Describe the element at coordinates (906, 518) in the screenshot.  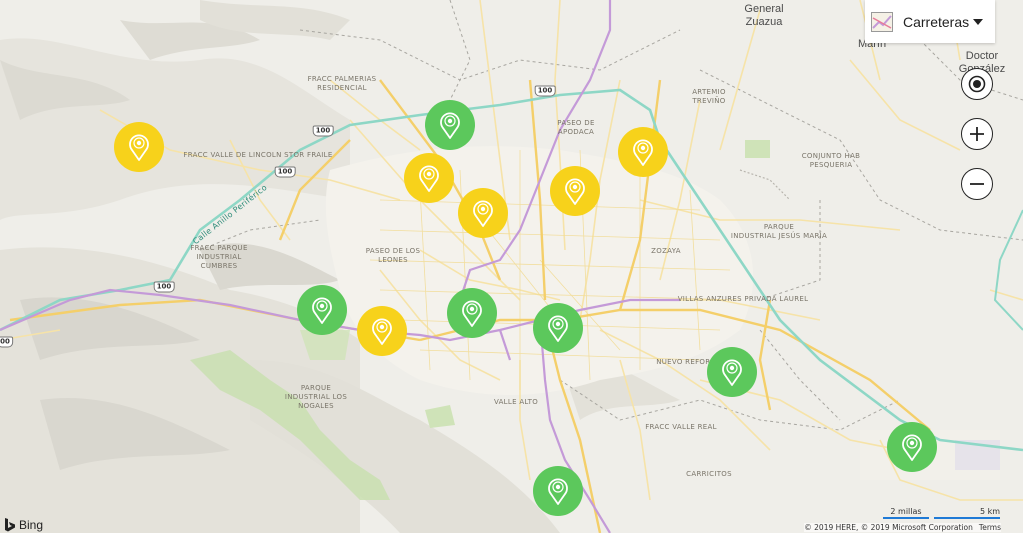
I see `scale-miles-bar` at that location.